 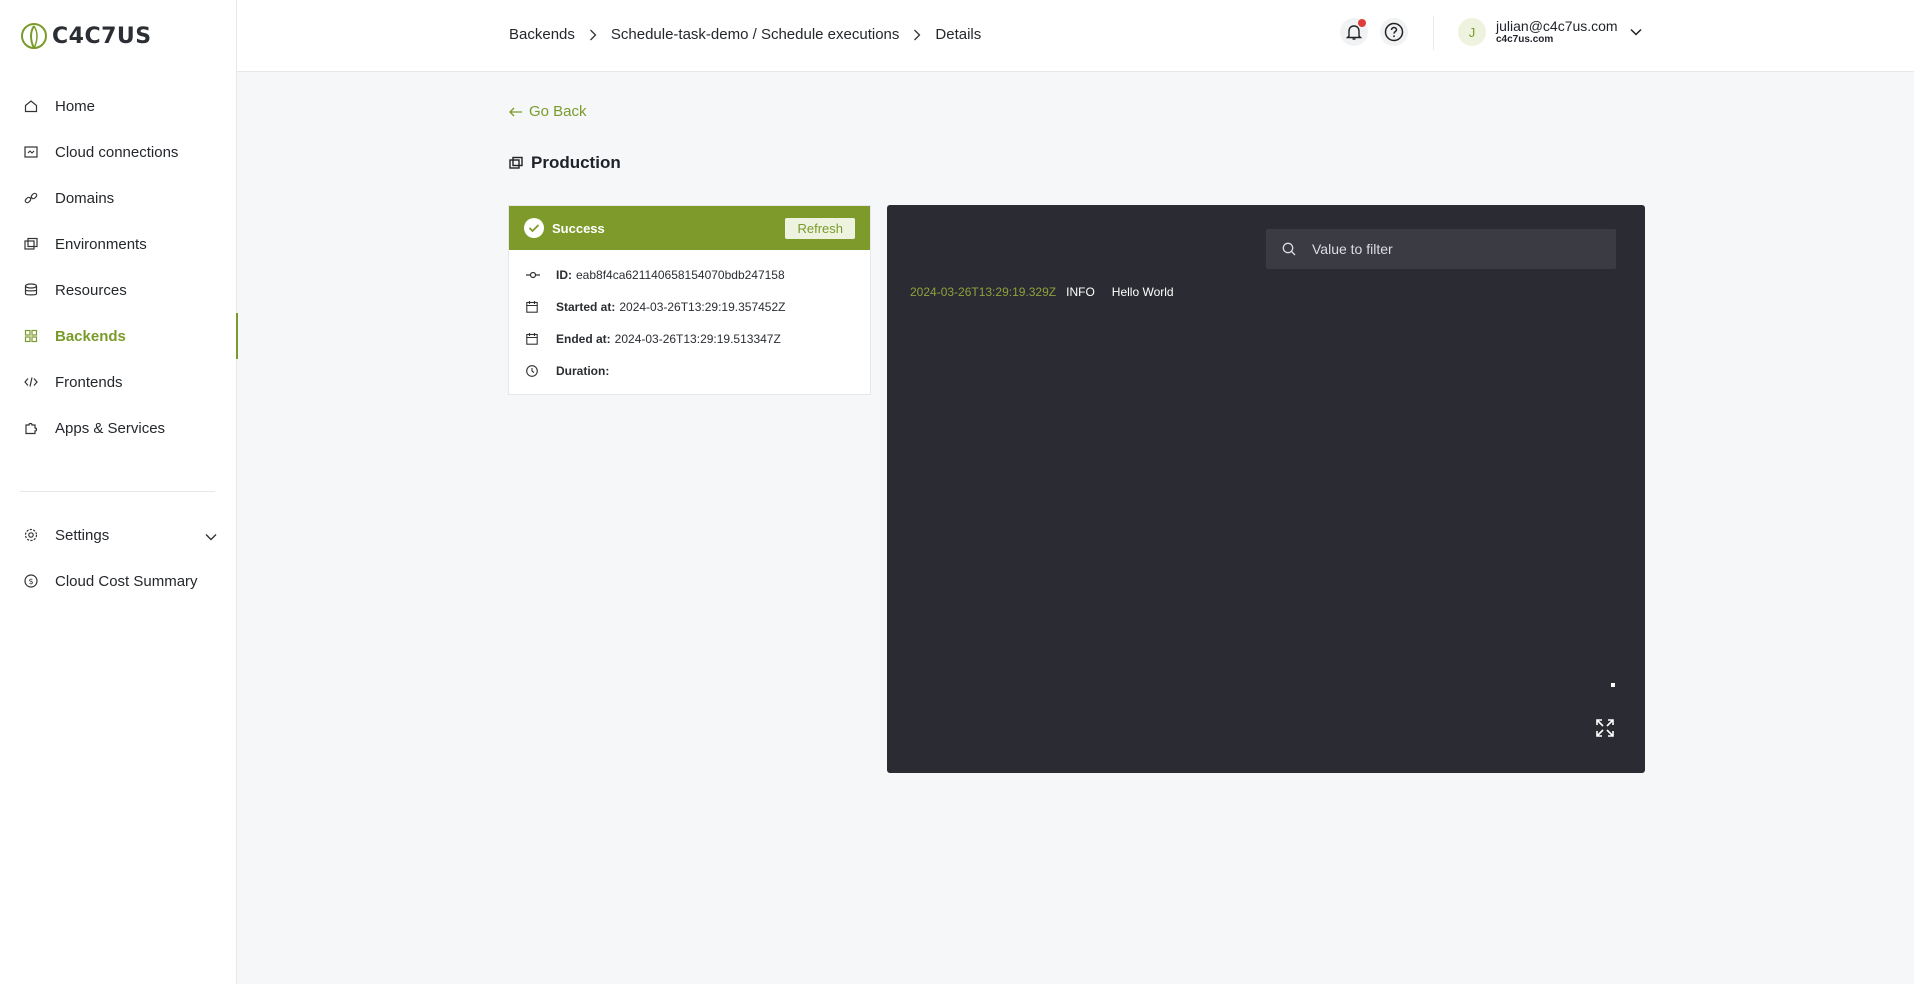 What do you see at coordinates (118, 535) in the screenshot?
I see `sidebar-item-settings: Settings` at bounding box center [118, 535].